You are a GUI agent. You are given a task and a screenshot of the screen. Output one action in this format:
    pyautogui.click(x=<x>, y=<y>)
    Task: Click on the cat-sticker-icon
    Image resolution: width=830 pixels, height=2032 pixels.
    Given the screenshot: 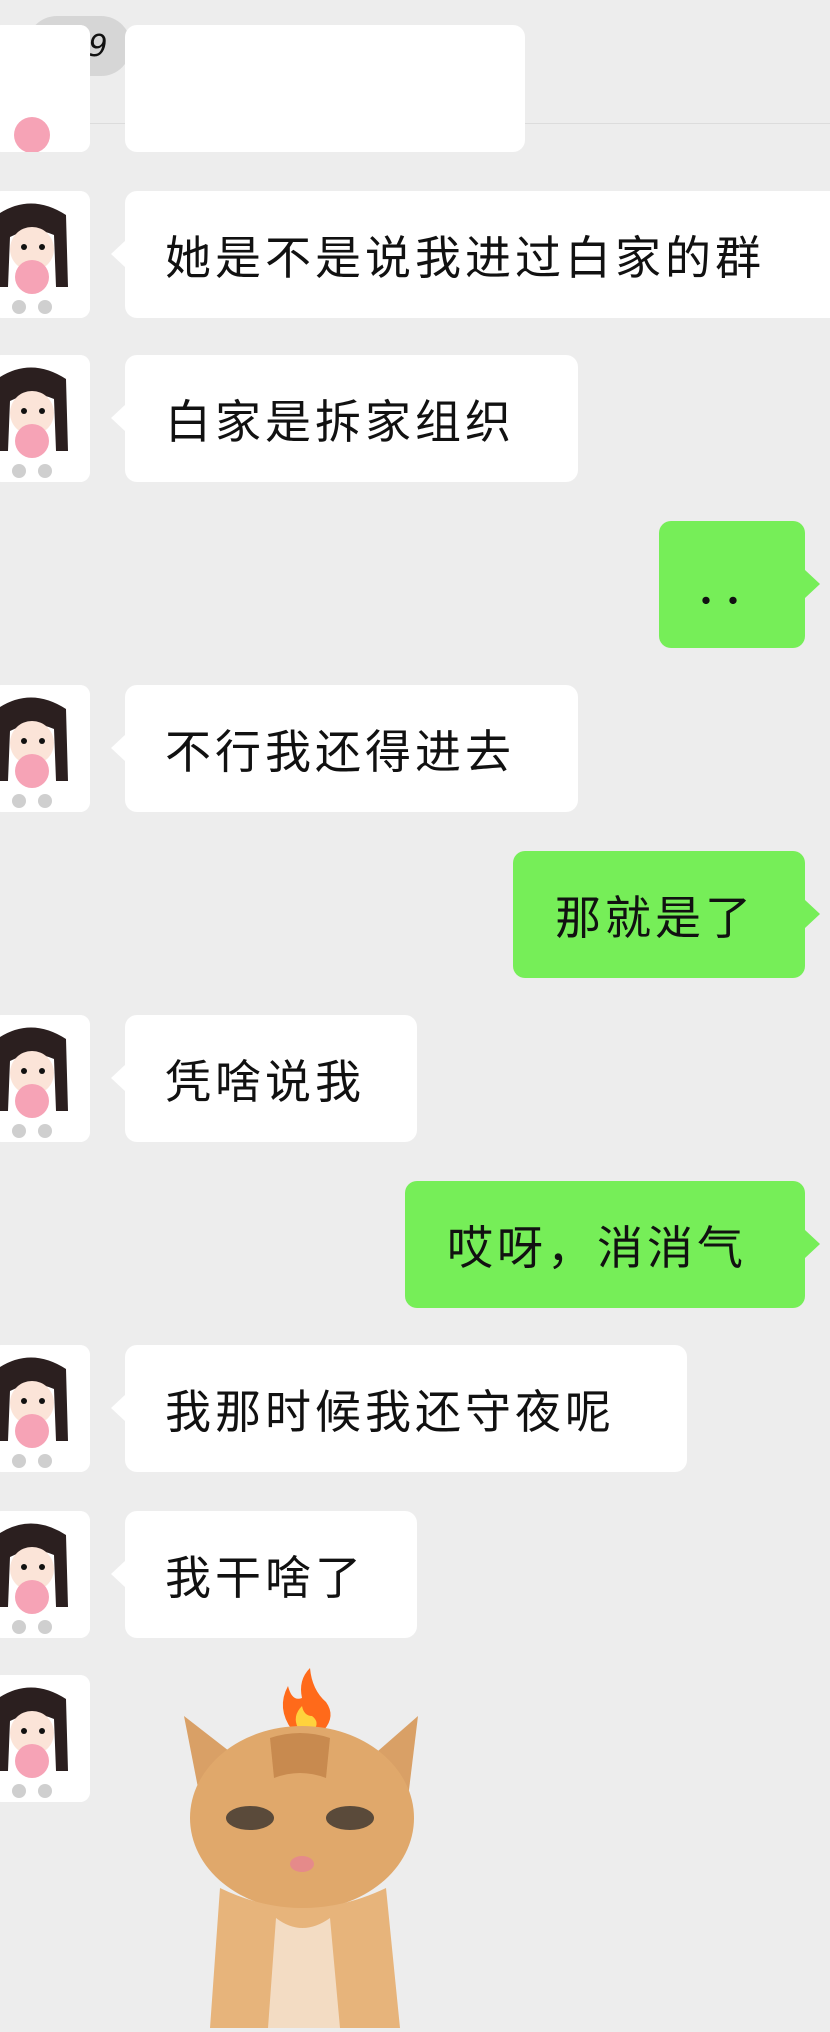 What is the action you would take?
    pyautogui.click(x=301, y=1848)
    